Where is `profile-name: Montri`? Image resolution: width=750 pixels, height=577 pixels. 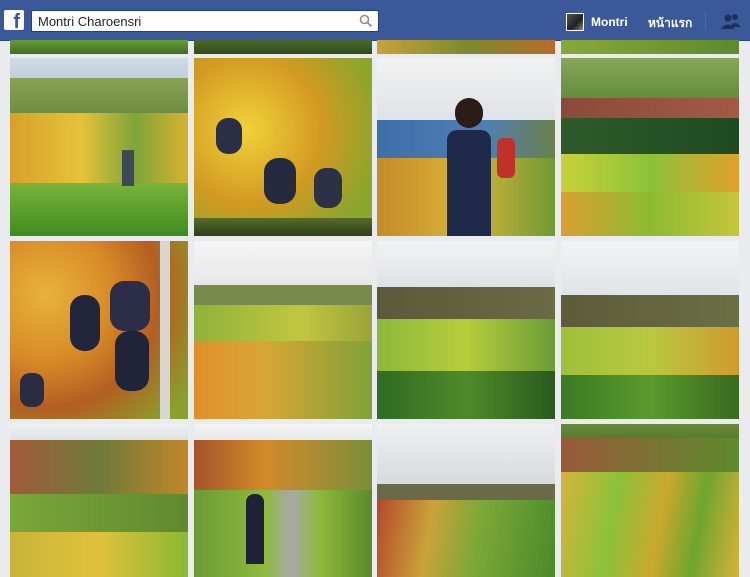
profile-name: Montri is located at coordinates (609, 22).